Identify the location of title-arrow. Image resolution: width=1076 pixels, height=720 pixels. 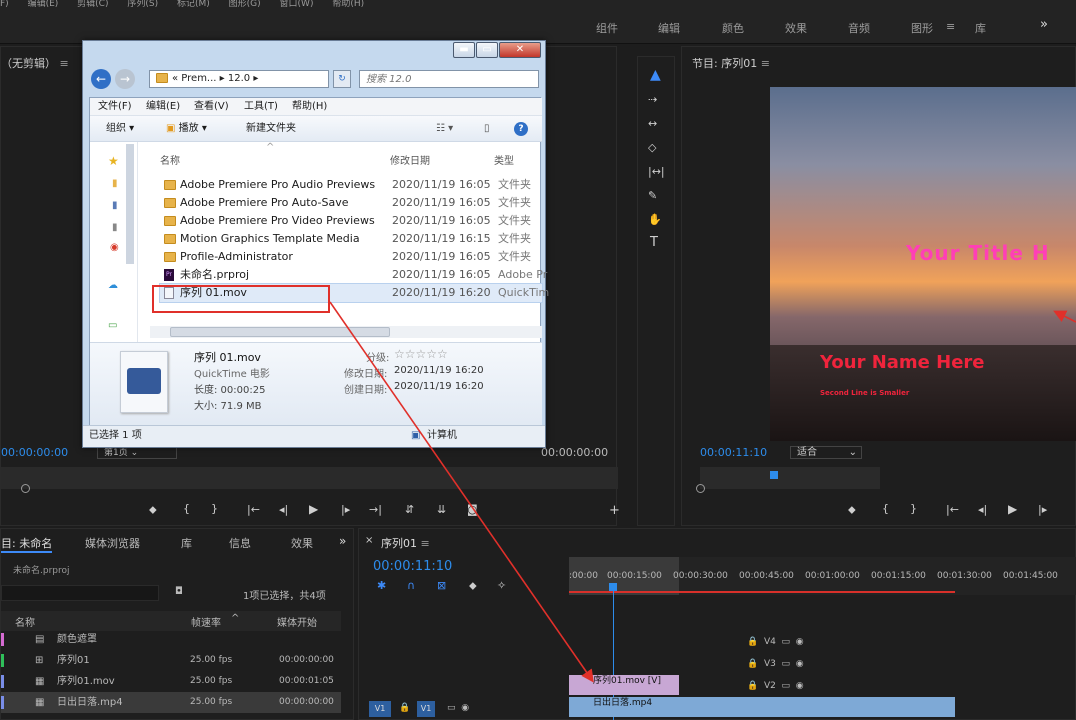
(1064, 316).